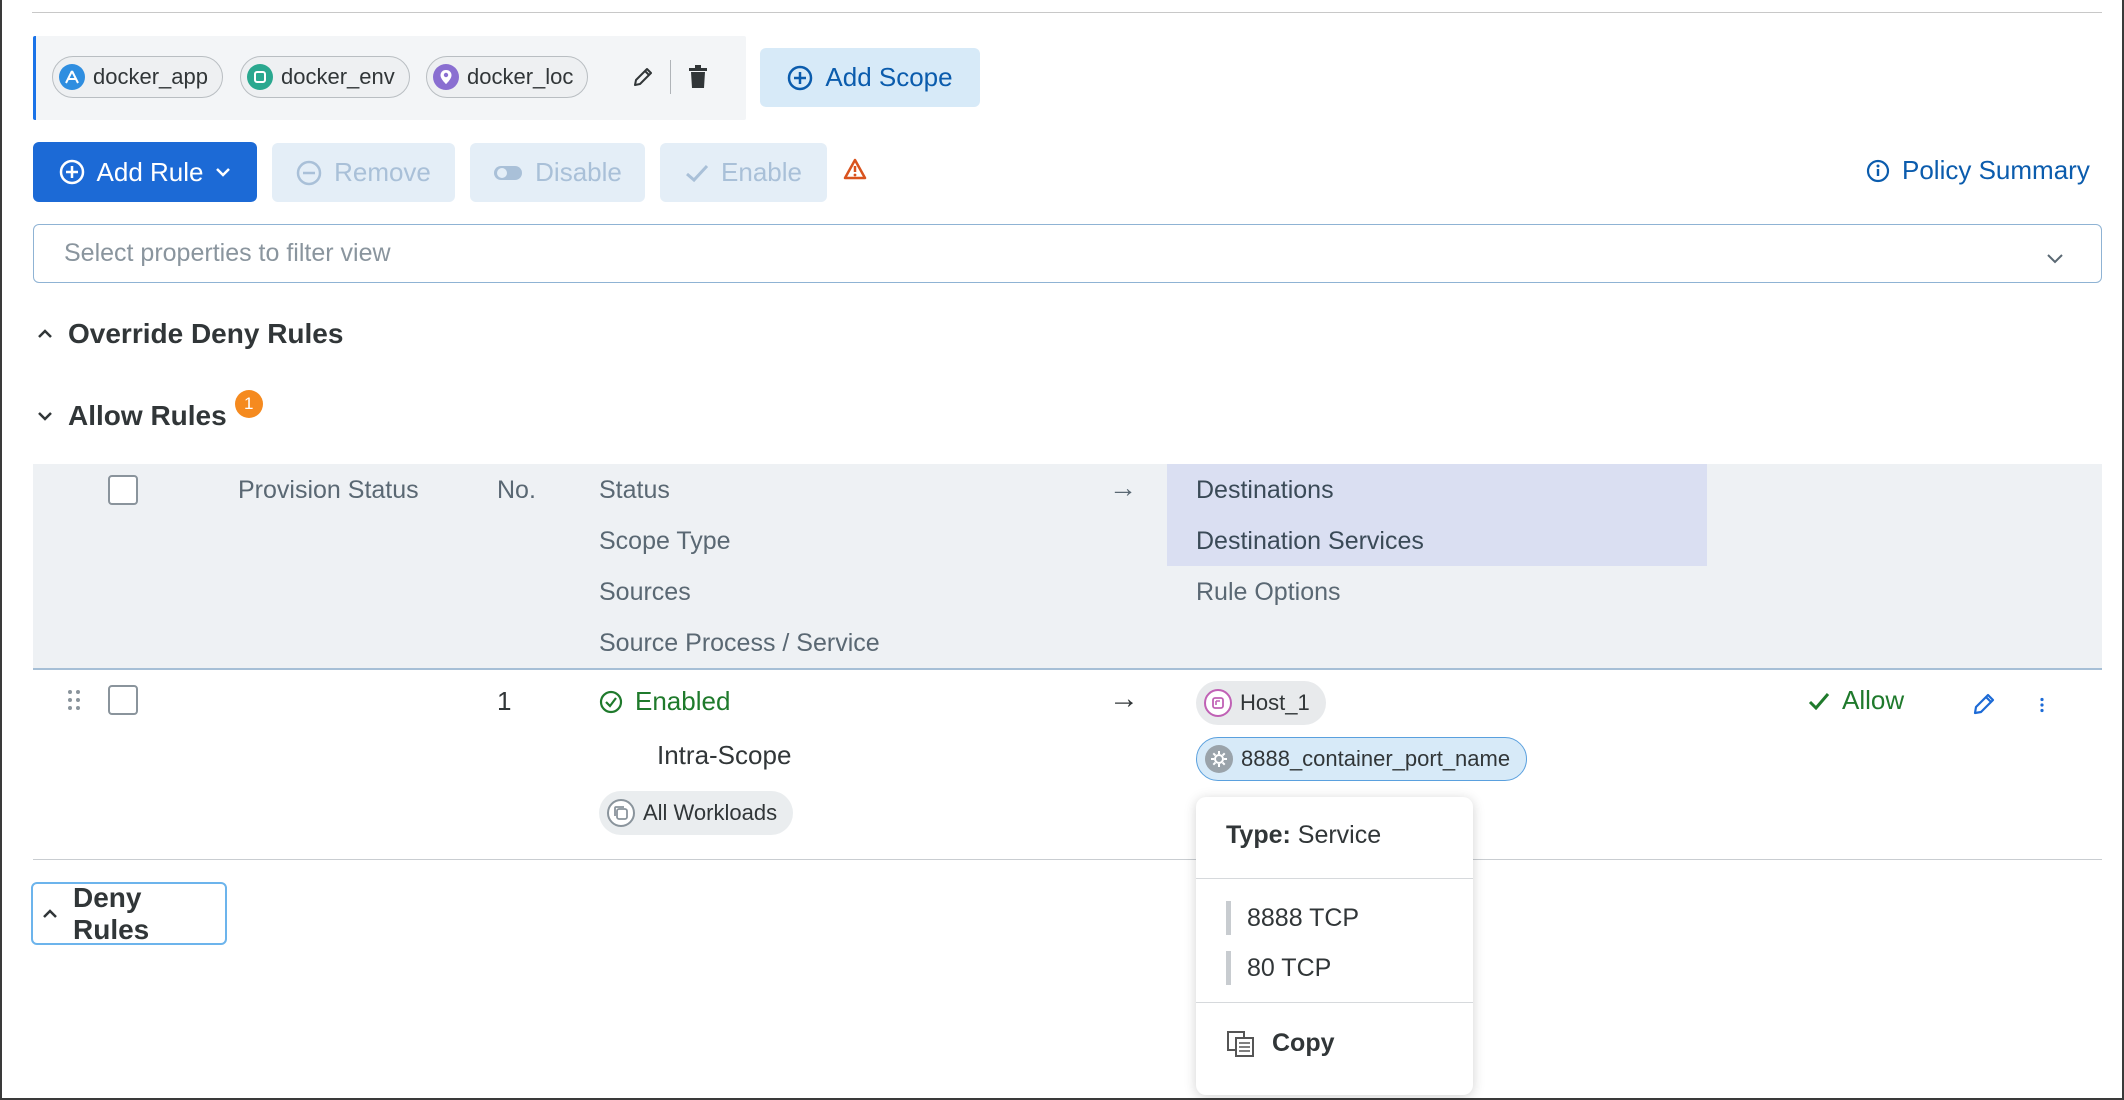 The width and height of the screenshot is (2124, 1100). Describe the element at coordinates (724, 755) in the screenshot. I see `scope-type-value: Intra-Scope` at that location.